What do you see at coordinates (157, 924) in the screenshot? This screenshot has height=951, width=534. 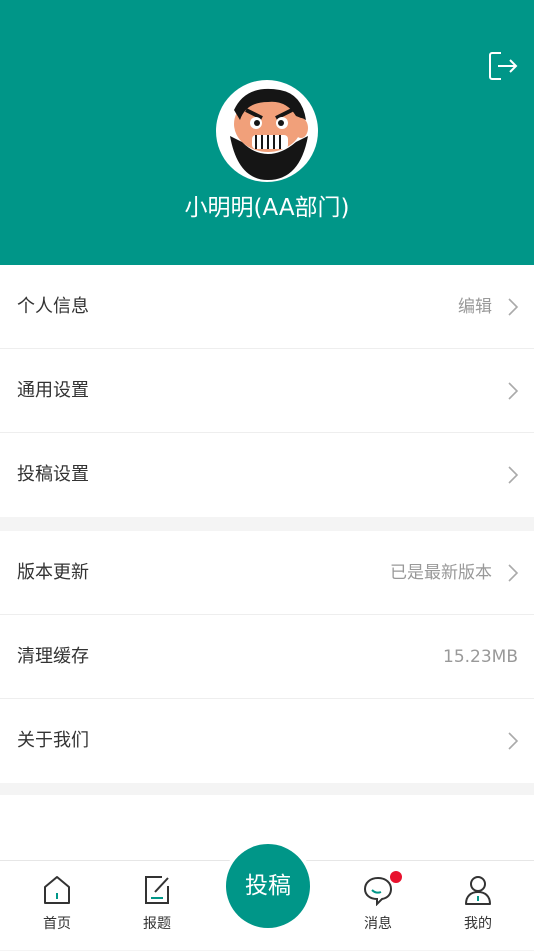 I see `tab-label: 报题` at bounding box center [157, 924].